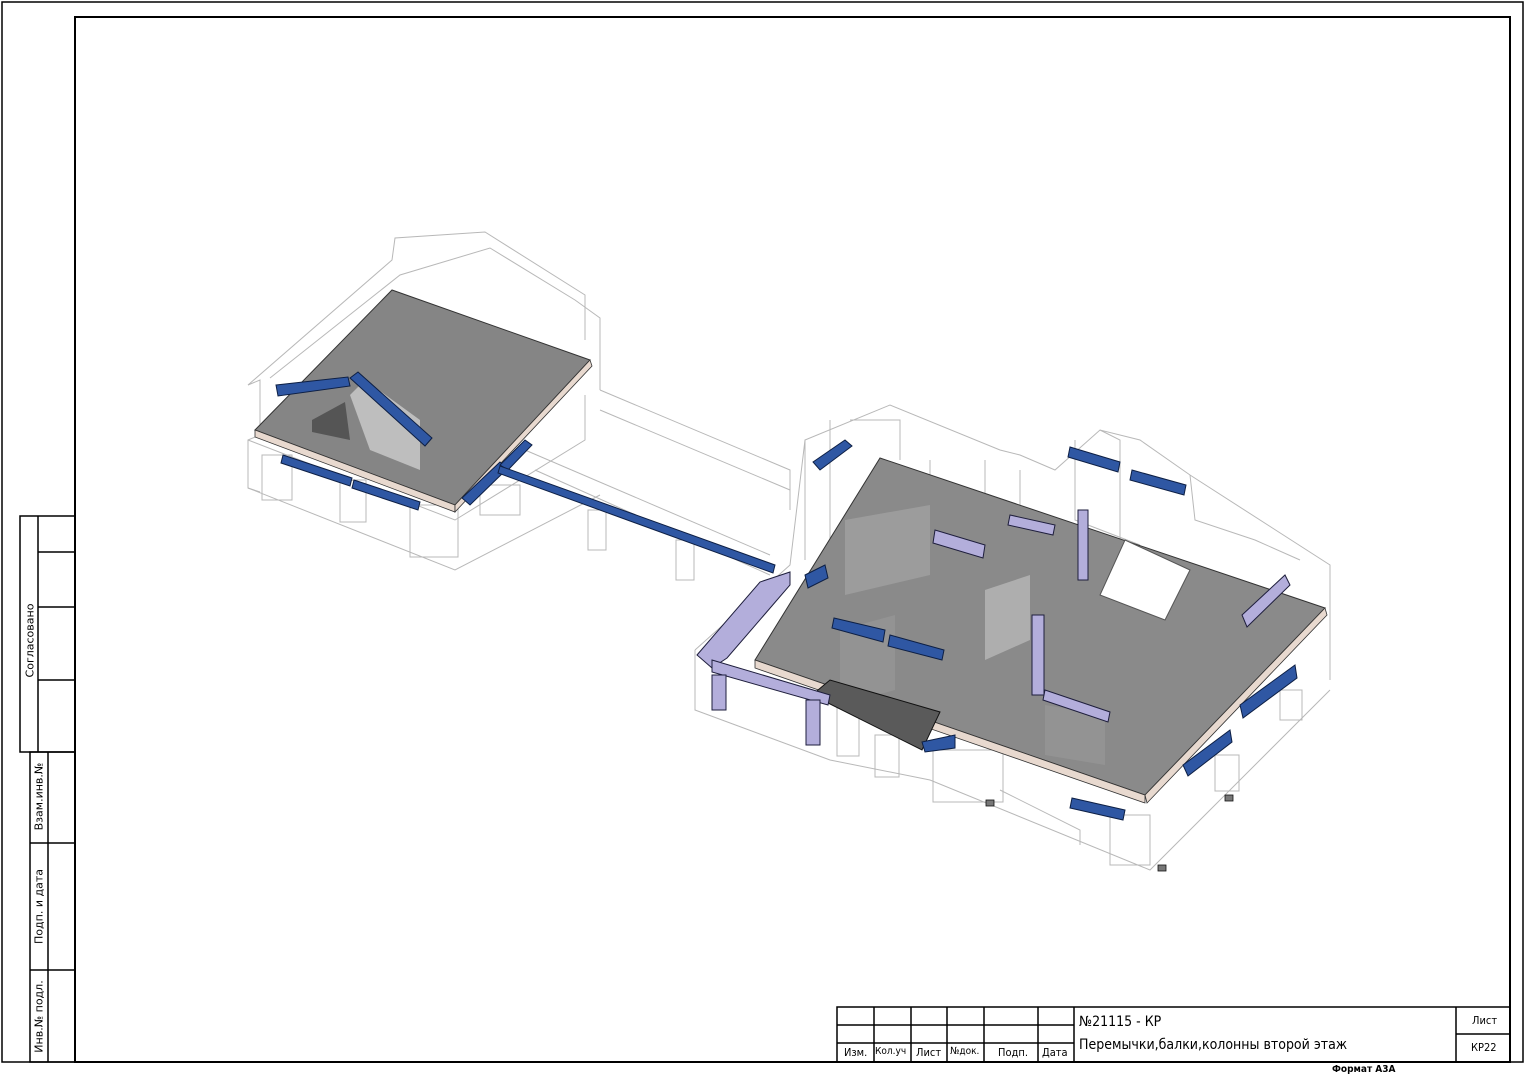 The height and width of the screenshot is (1079, 1525). I want to click on col-kol-uch: Кол.уч, so click(891, 1051).